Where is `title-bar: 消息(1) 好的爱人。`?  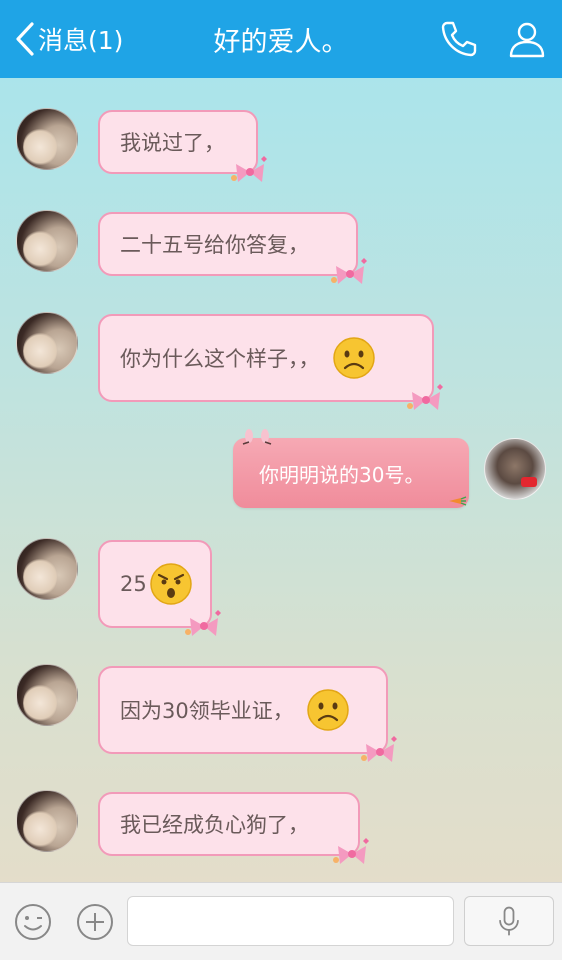 title-bar: 消息(1) 好的爱人。 is located at coordinates (281, 39).